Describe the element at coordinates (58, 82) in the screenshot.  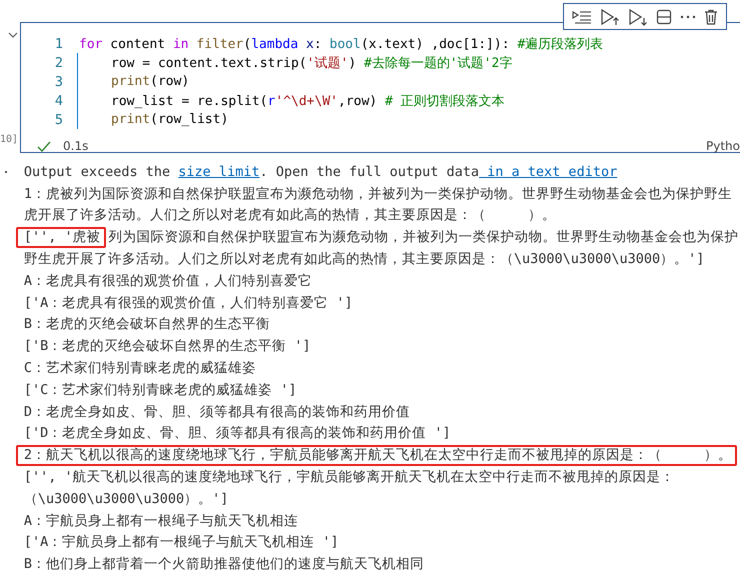
I see `line-number: 3` at that location.